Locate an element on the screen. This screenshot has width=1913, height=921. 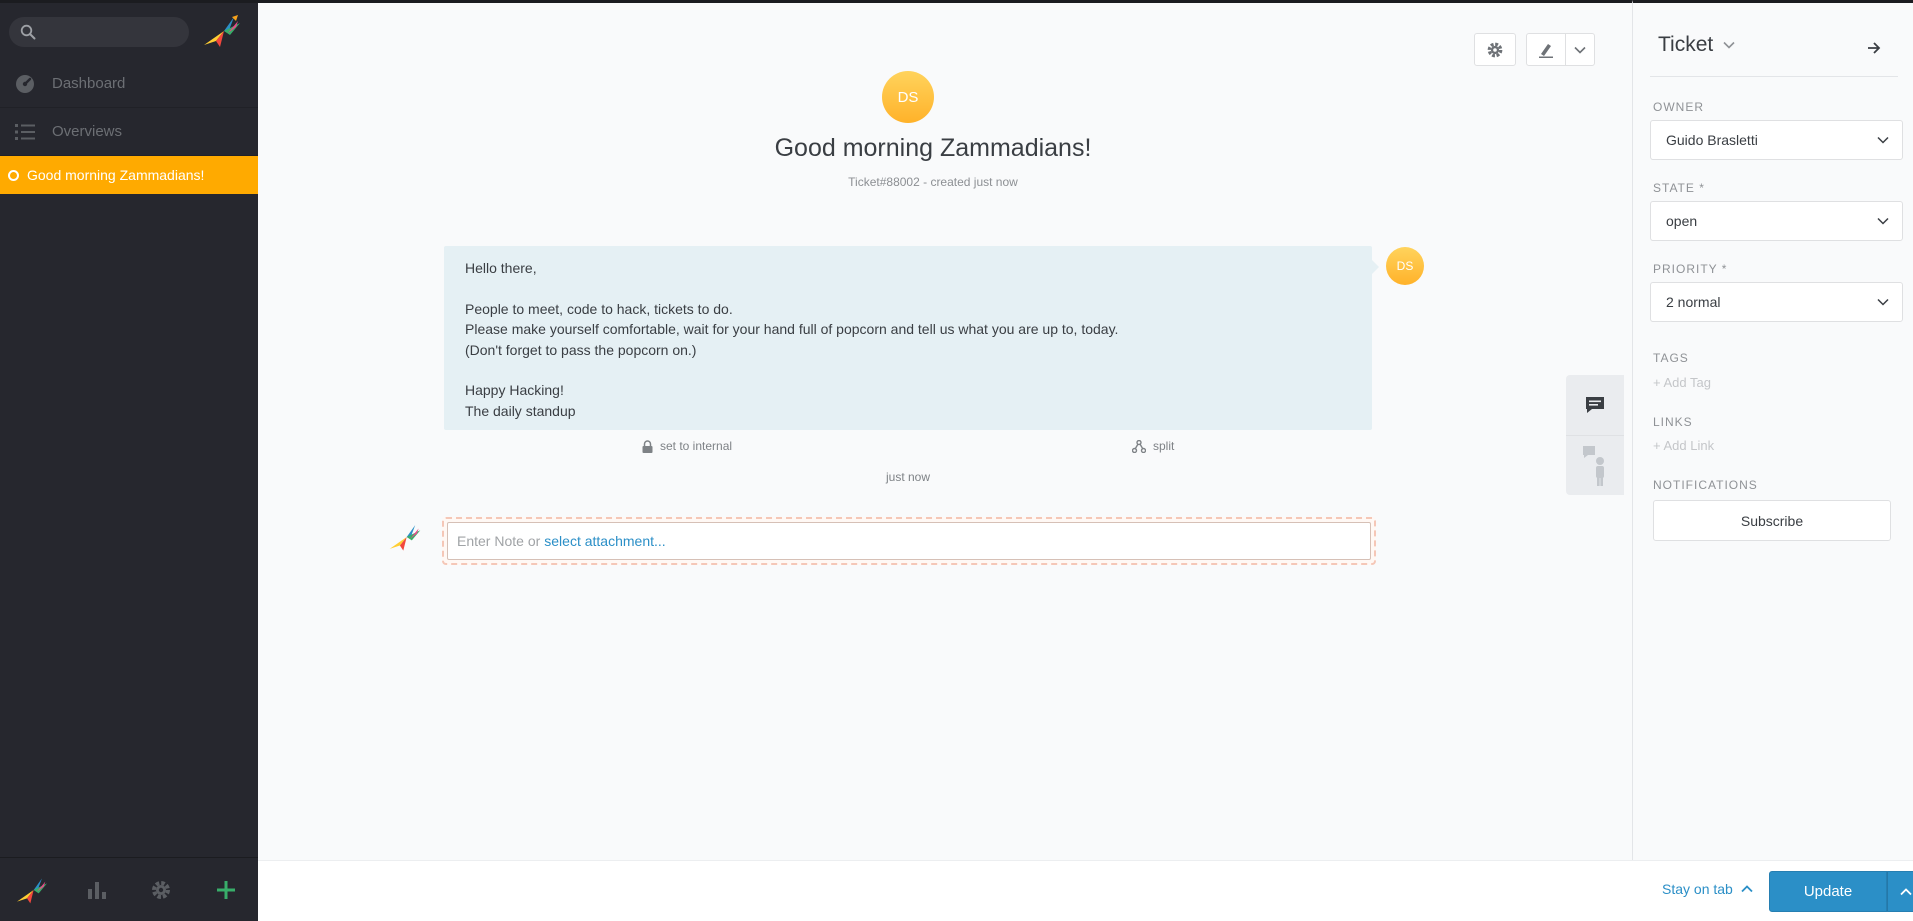
logo-icon is located at coordinates (32, 890).